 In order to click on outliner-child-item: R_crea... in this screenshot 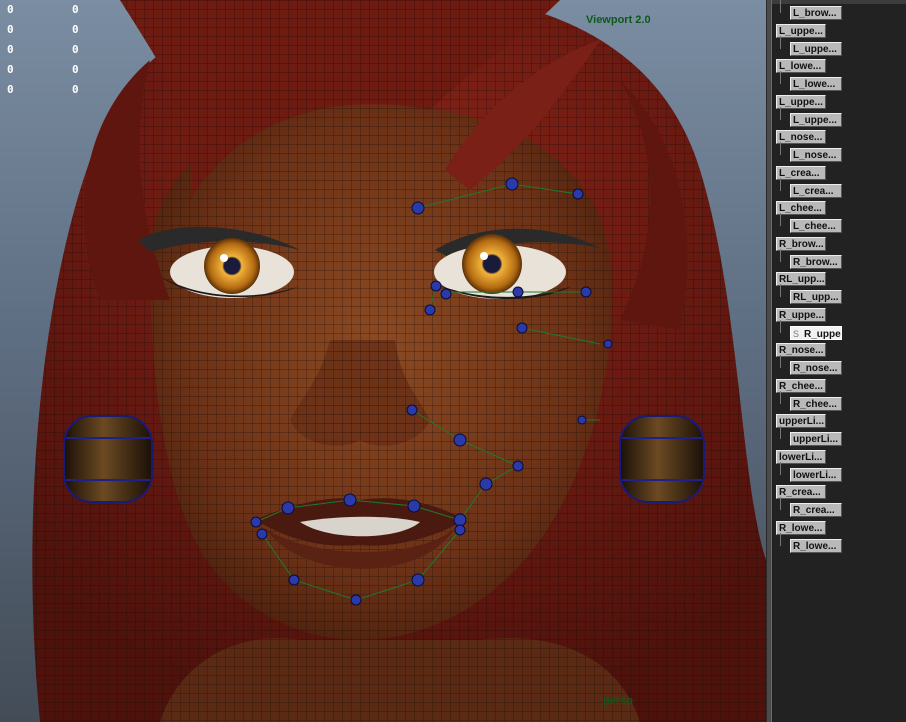, I will do `click(816, 510)`.